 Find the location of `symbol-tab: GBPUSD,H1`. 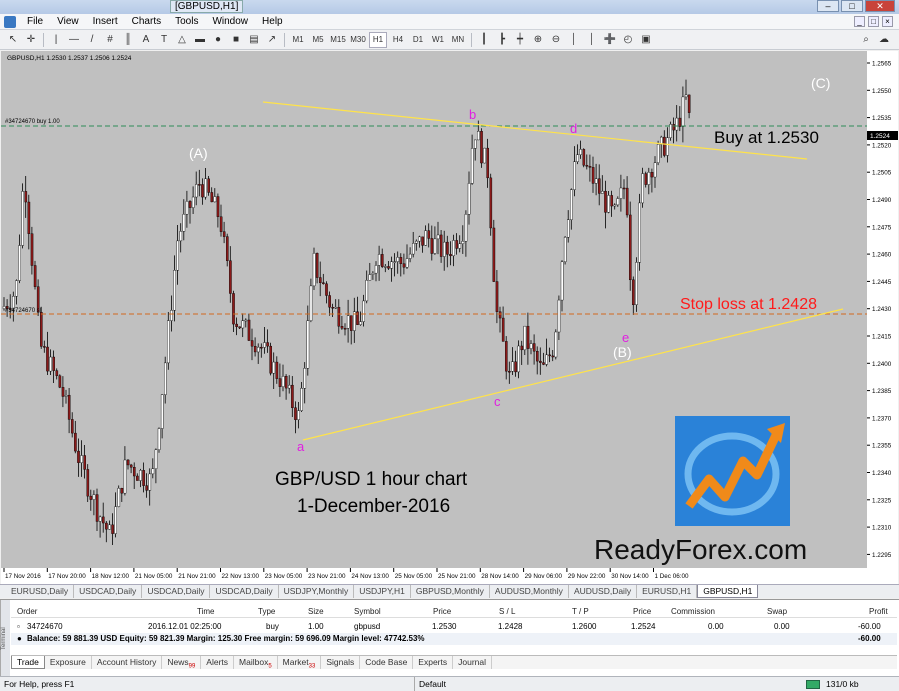

symbol-tab: GBPUSD,H1 is located at coordinates (728, 591).